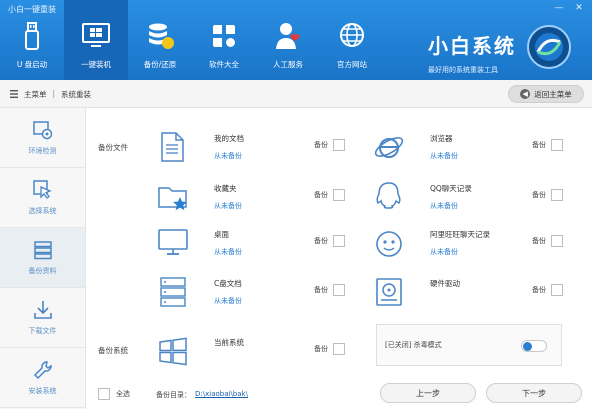 Image resolution: width=592 pixels, height=409 pixels. What do you see at coordinates (329, 241) in the screenshot?
I see `backup-checkbox-desktop: 备份` at bounding box center [329, 241].